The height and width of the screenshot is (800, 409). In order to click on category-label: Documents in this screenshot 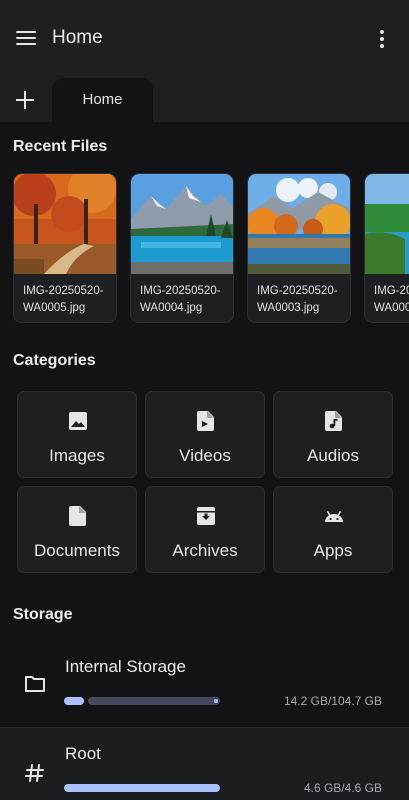, I will do `click(77, 550)`.